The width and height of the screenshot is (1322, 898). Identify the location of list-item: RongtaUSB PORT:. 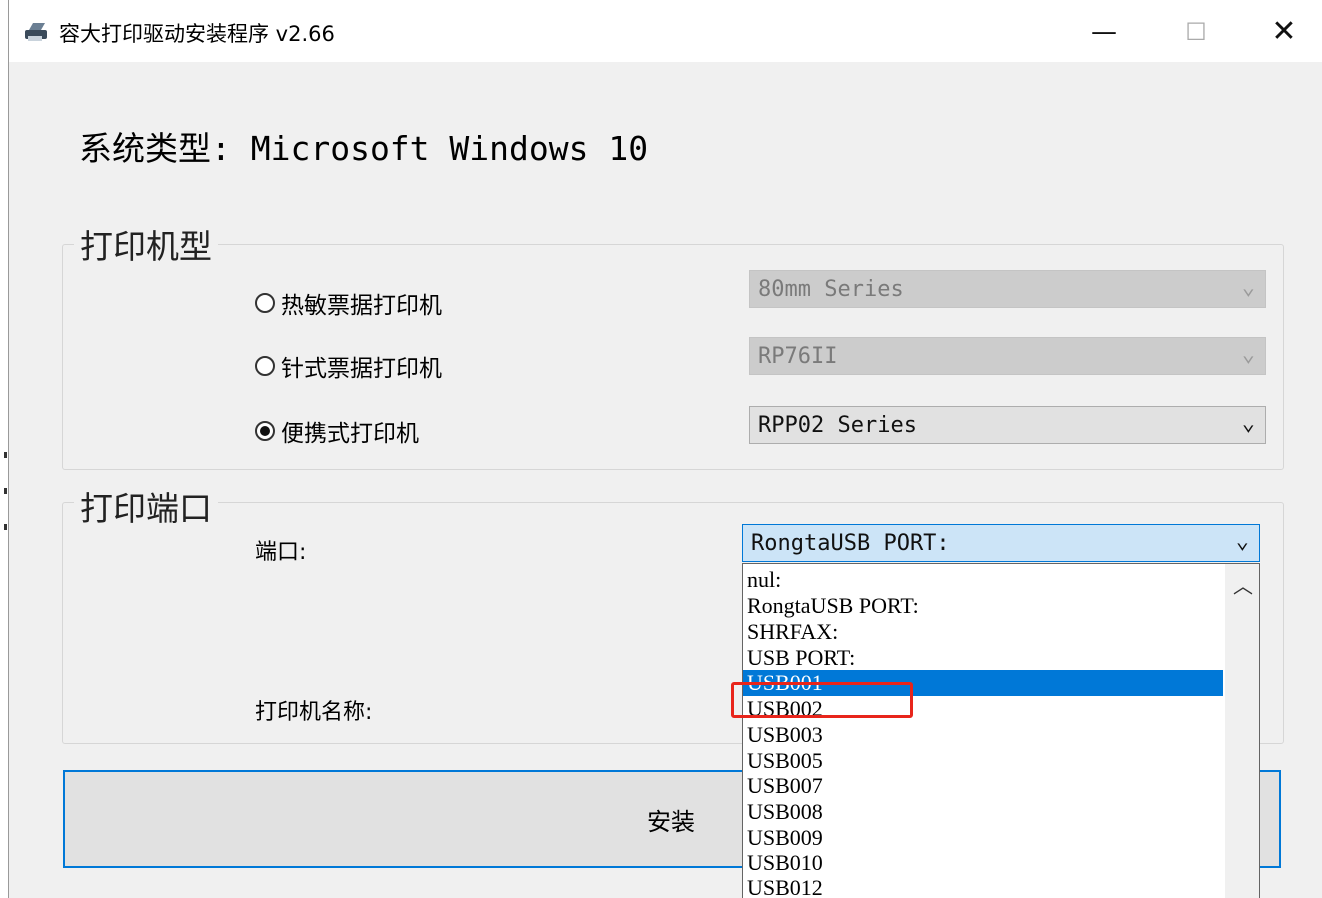
(983, 606).